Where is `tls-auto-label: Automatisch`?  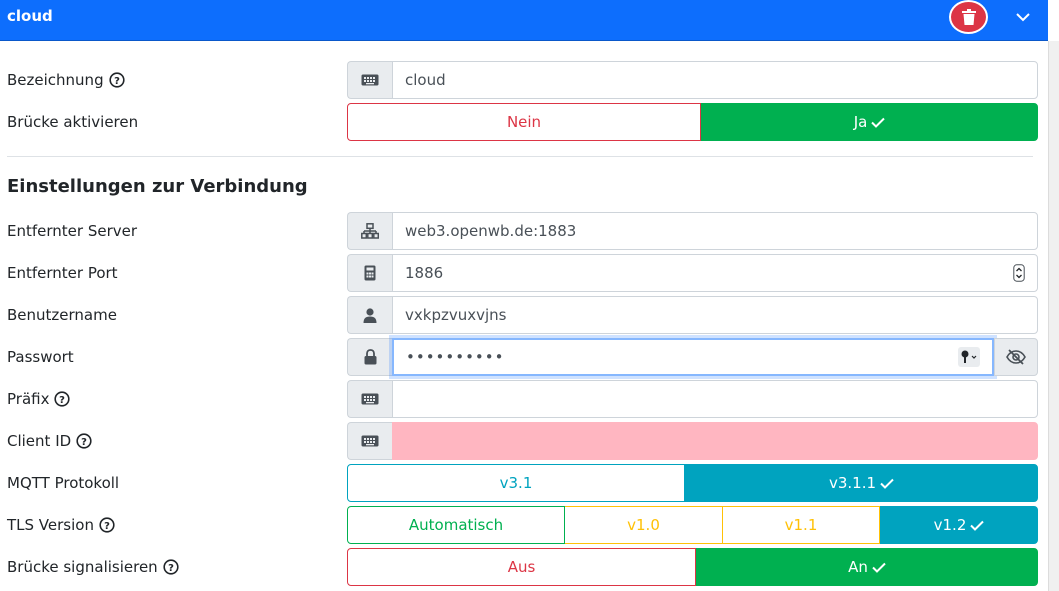
tls-auto-label: Automatisch is located at coordinates (456, 525).